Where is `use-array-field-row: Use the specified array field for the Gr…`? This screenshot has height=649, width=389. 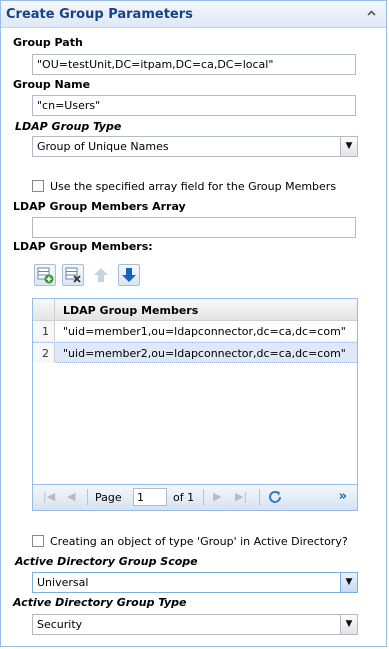
use-array-field-row: Use the specified array field for the Gr… is located at coordinates (184, 186).